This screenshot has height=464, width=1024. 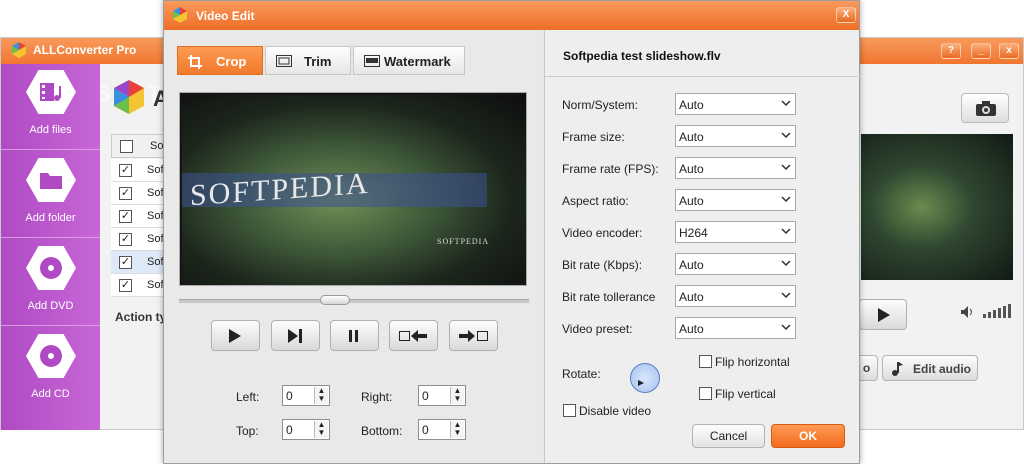 I want to click on crop-top-value: 0, so click(x=289, y=430).